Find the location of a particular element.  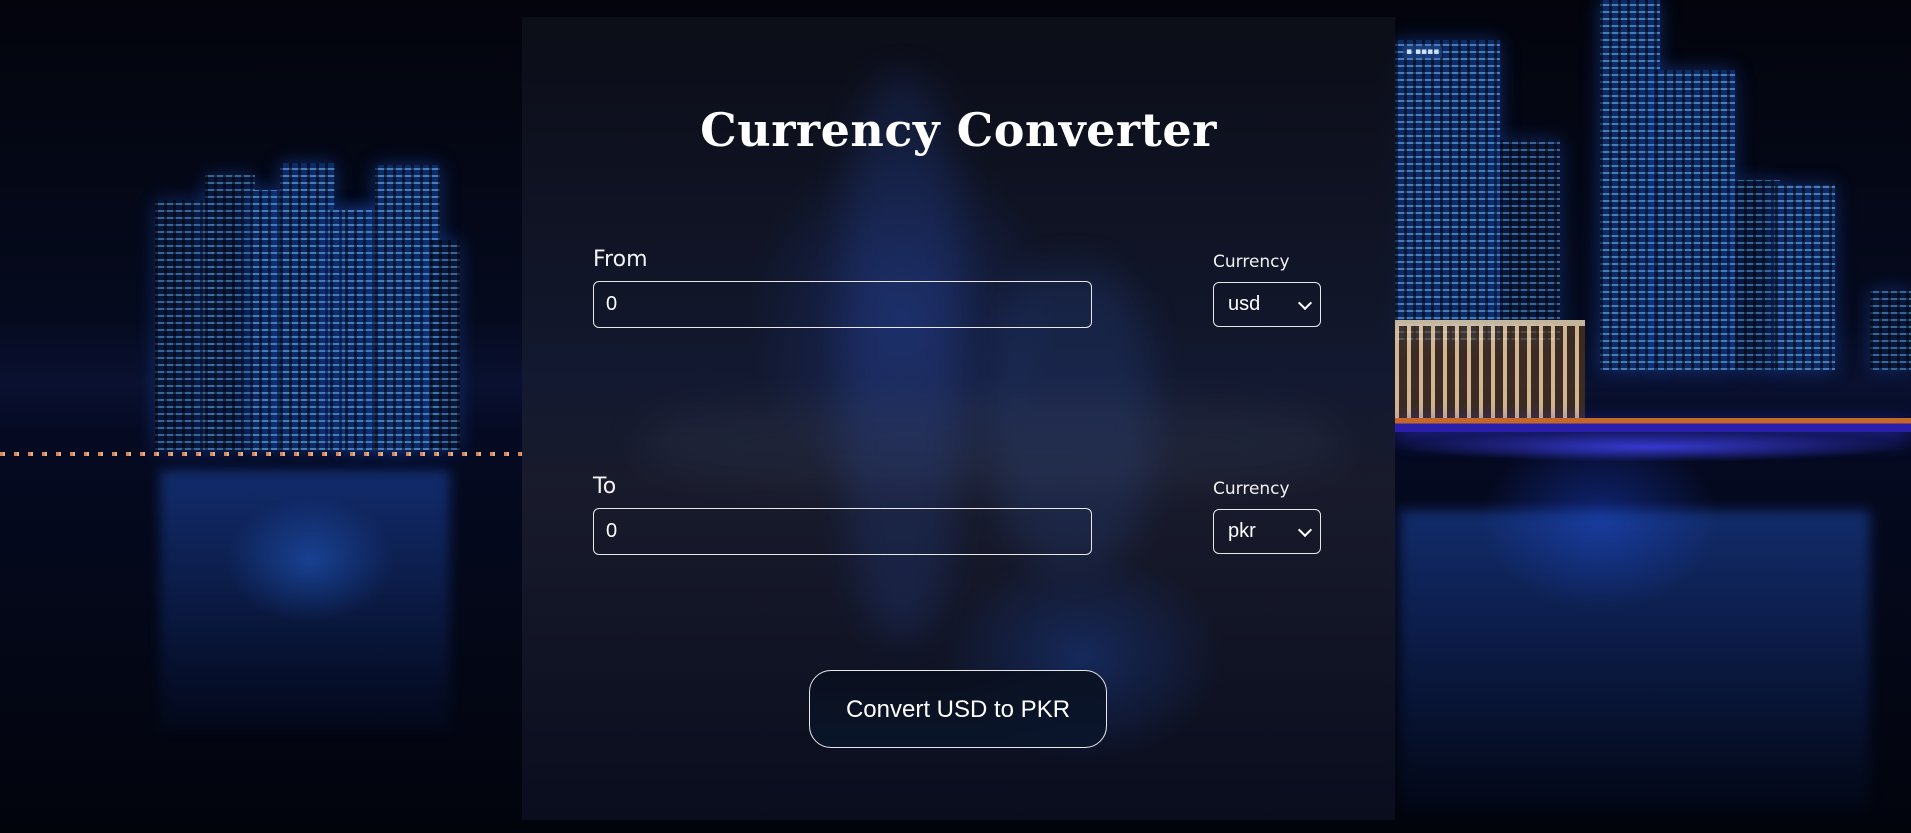

panel-bokeh is located at coordinates (992, 442).